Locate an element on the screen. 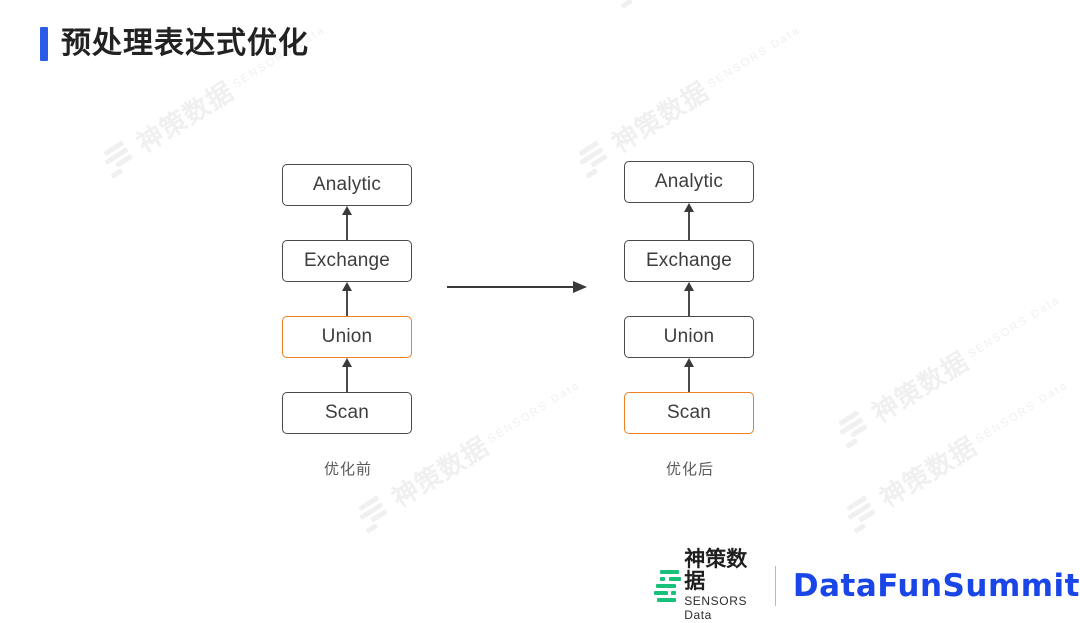  page-title: 预处理表达式优化 is located at coordinates (185, 43).